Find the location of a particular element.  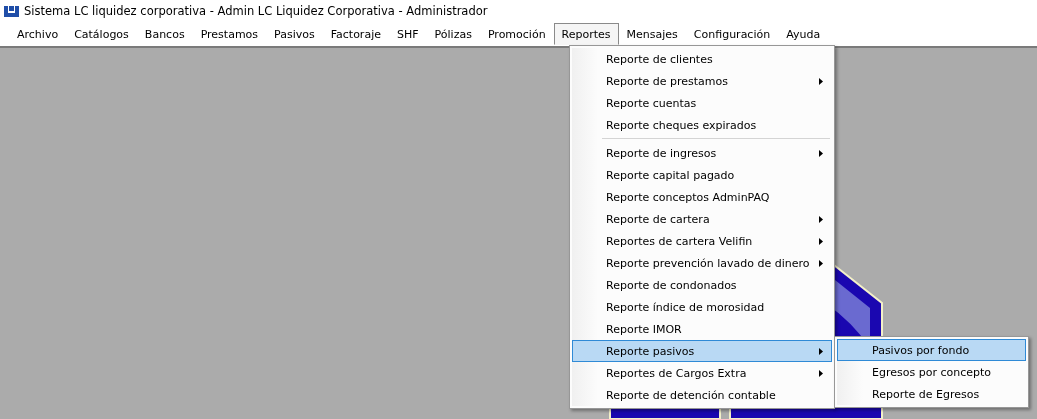

menu-item: Ayuda is located at coordinates (803, 34).